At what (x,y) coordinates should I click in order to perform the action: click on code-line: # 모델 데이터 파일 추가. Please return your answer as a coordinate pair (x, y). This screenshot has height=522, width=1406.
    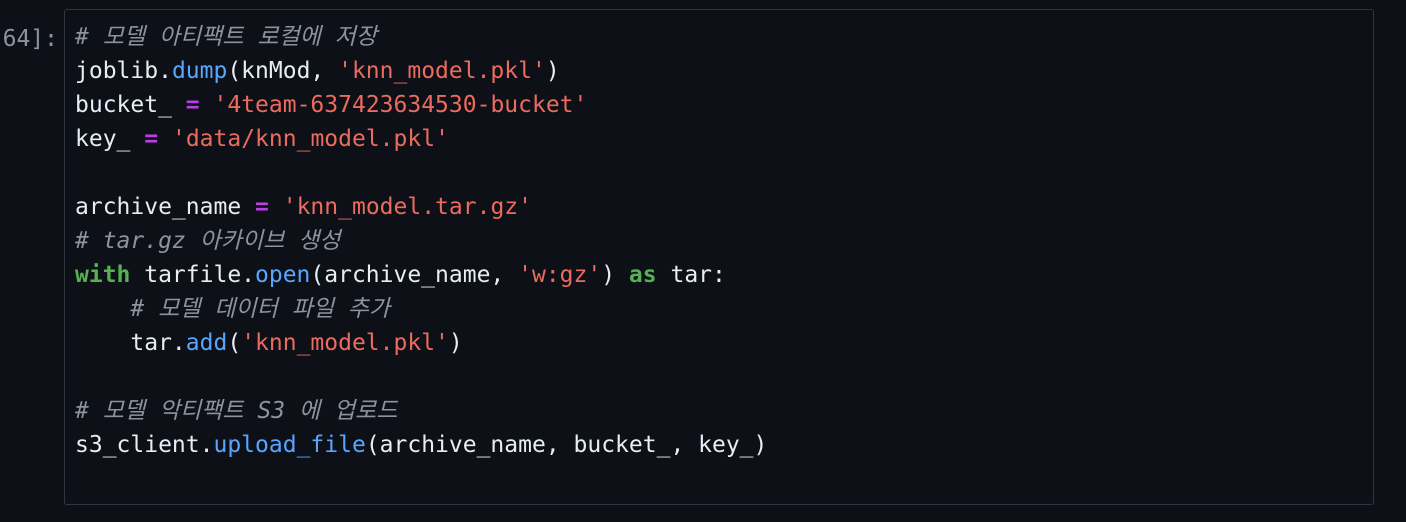
    Looking at the image, I should click on (421, 309).